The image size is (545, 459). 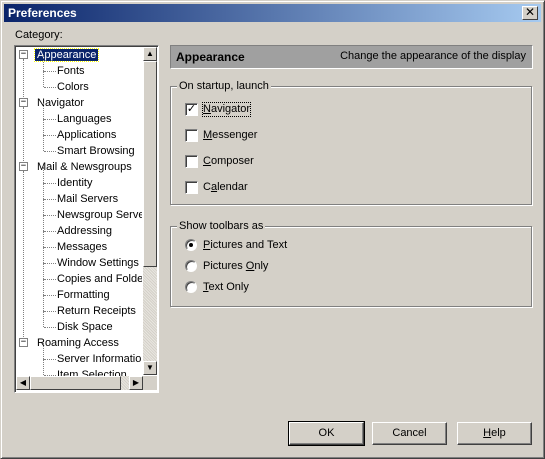 I want to click on tree-item-formatting: Formatting, so click(x=83, y=295).